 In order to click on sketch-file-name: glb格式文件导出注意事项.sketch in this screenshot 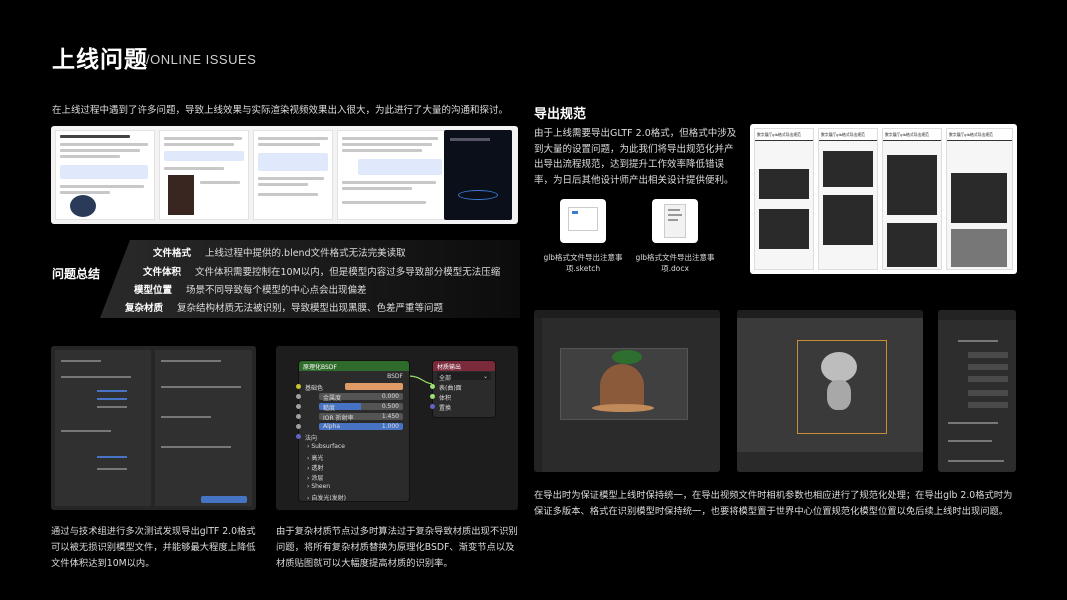, I will do `click(583, 263)`.